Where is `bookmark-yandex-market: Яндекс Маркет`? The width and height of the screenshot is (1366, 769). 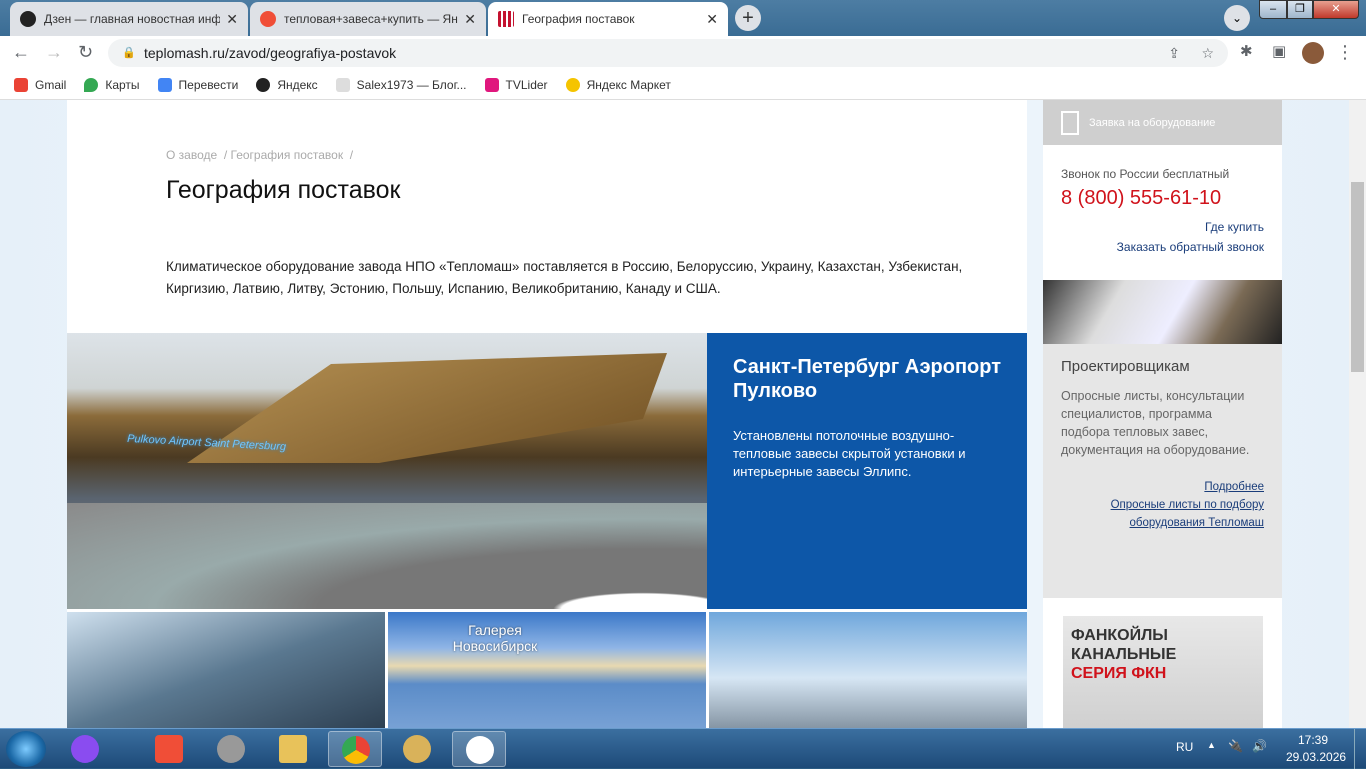
bookmark-yandex-market: Яндекс Маркет is located at coordinates (618, 84).